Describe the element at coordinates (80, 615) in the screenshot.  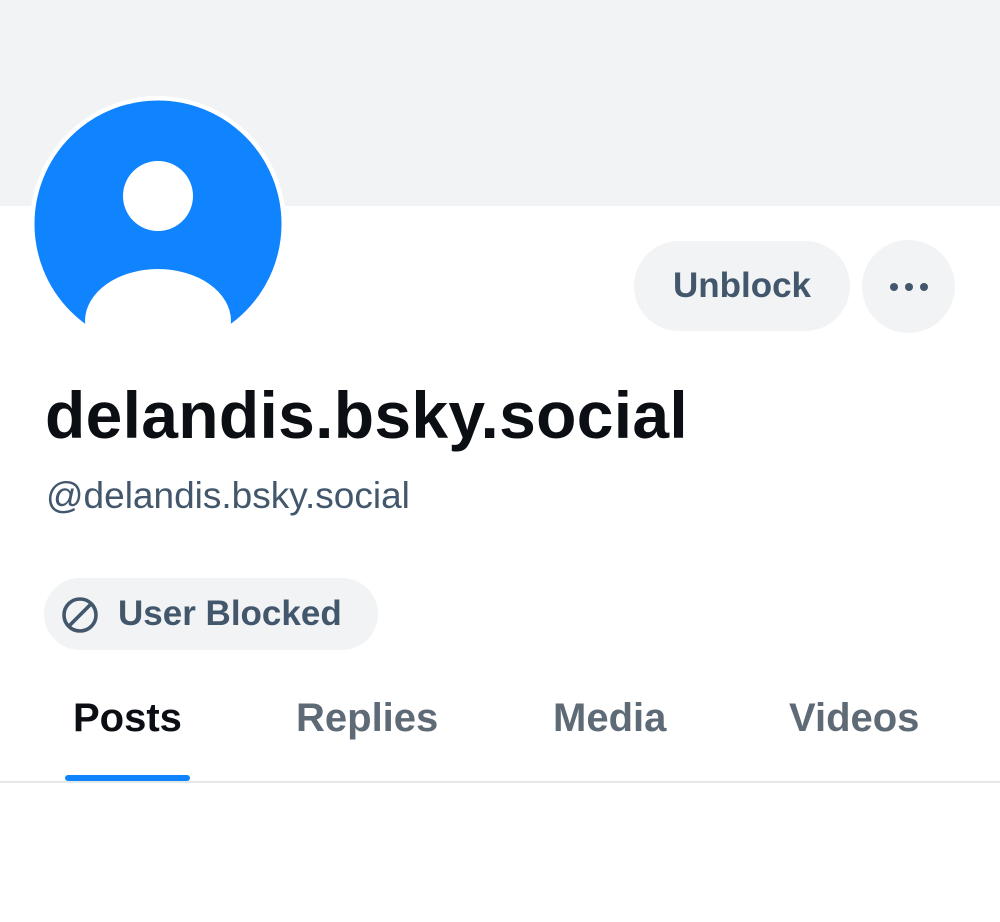
I see `ban-icon` at that location.